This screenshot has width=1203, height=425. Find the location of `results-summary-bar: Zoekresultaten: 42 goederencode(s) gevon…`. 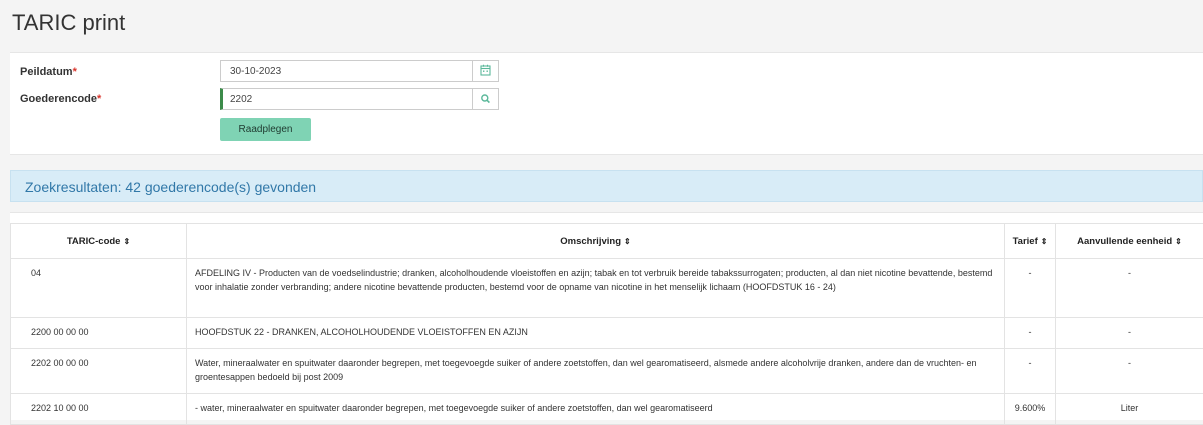

results-summary-bar: Zoekresultaten: 42 goederencode(s) gevon… is located at coordinates (606, 186).